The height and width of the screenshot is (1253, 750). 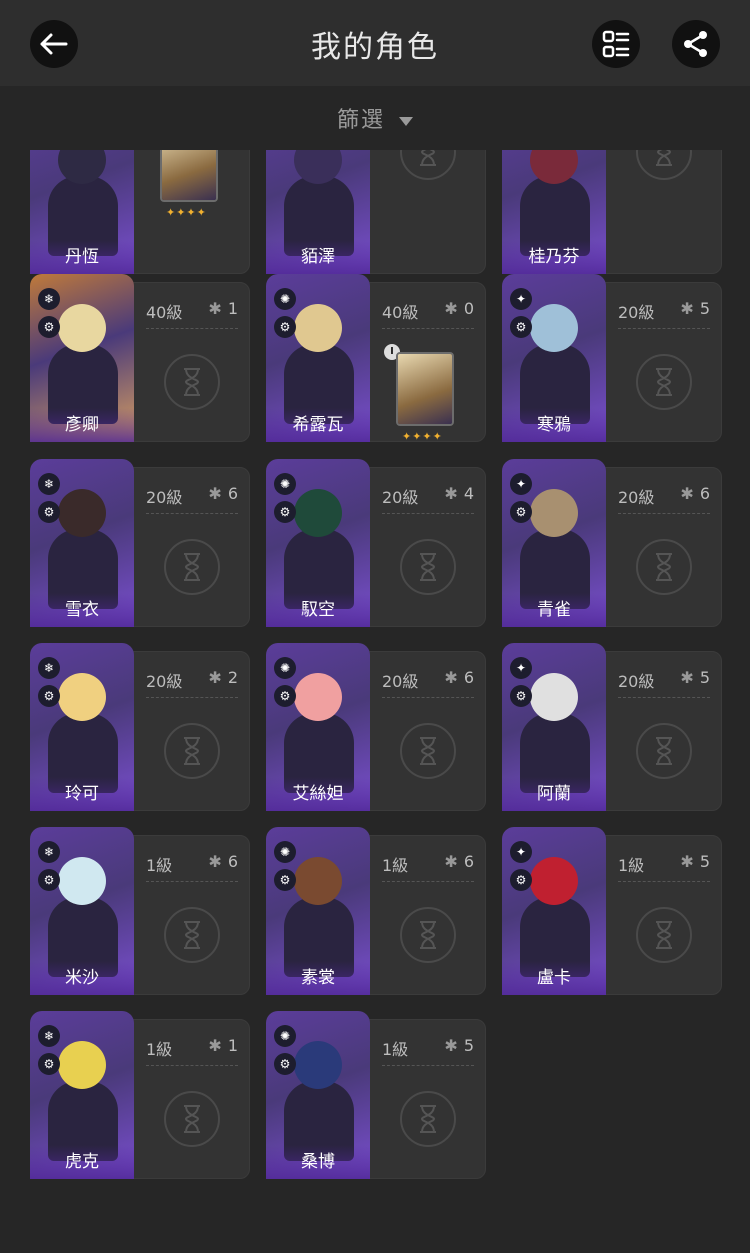 What do you see at coordinates (140, 212) in the screenshot?
I see `character-card: 丹恆I✦✦✦✦` at bounding box center [140, 212].